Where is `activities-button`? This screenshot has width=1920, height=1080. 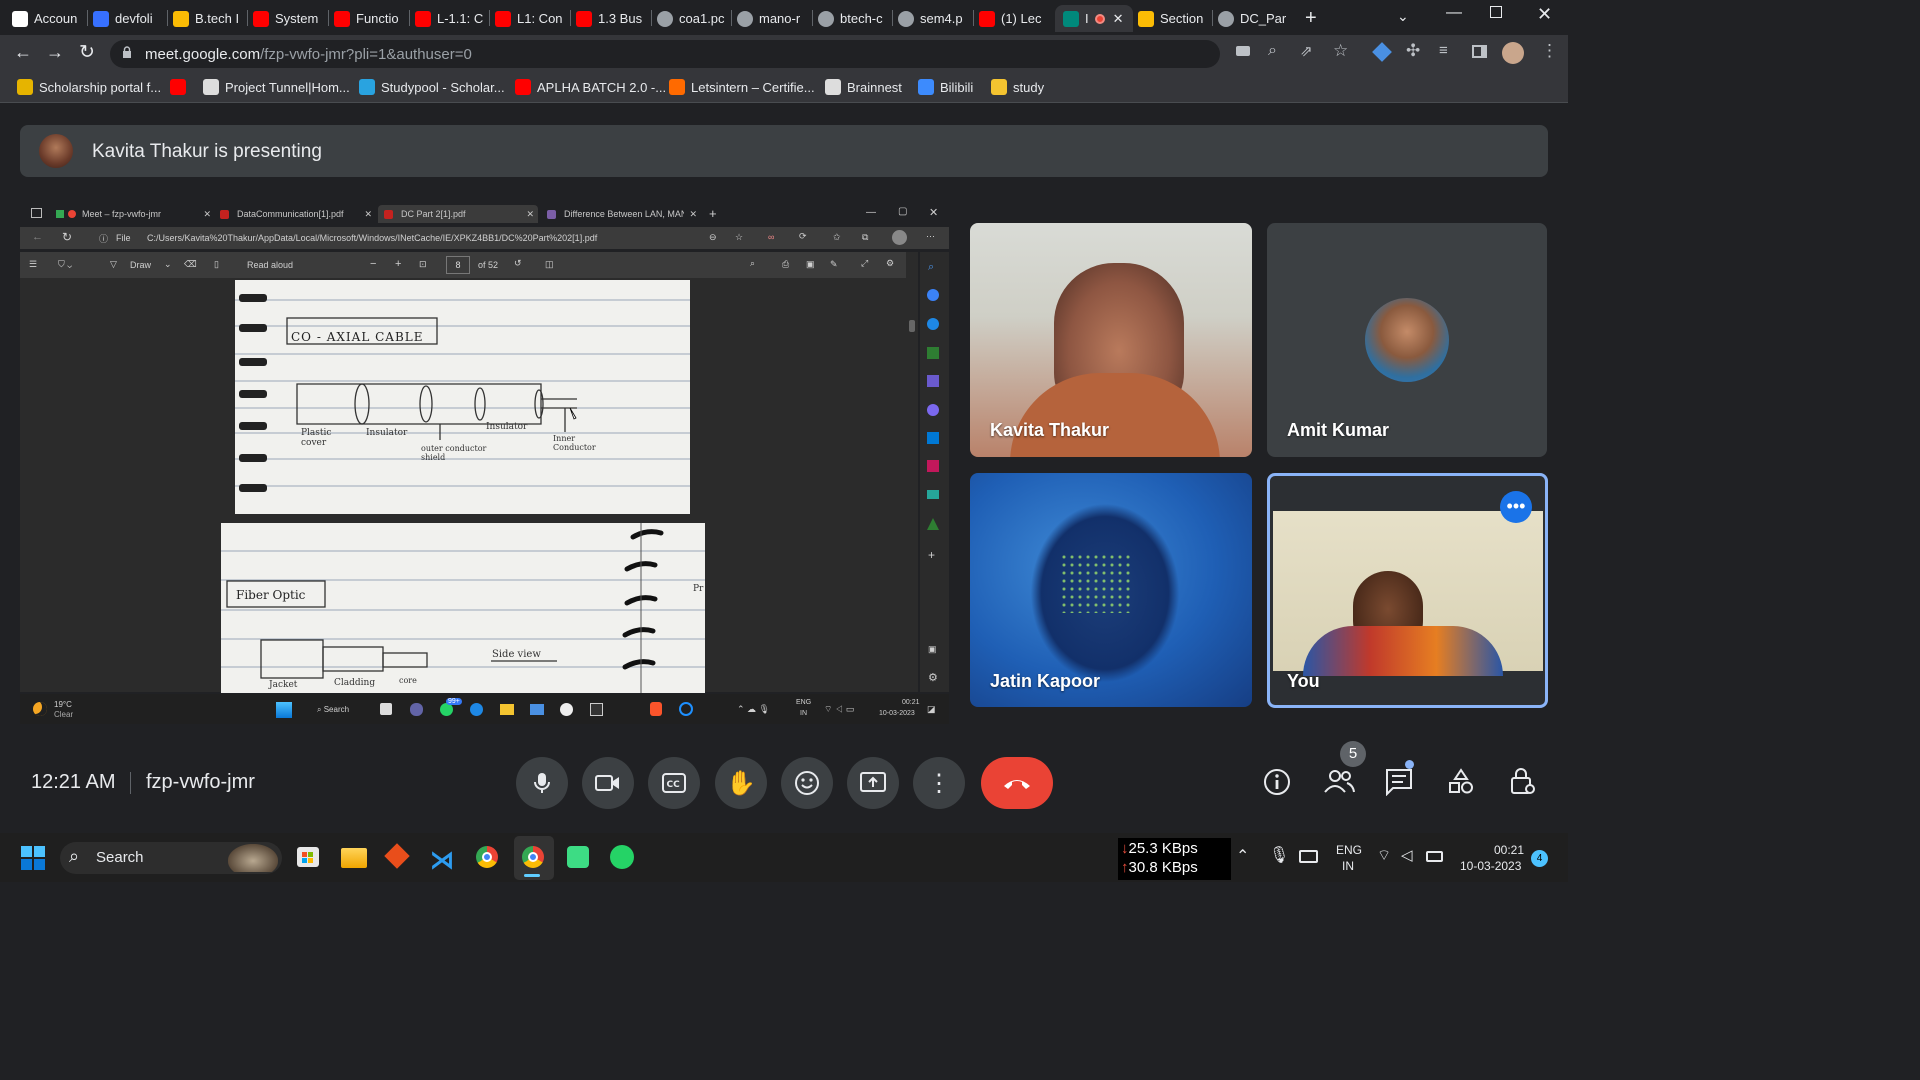 activities-button is located at coordinates (1461, 784).